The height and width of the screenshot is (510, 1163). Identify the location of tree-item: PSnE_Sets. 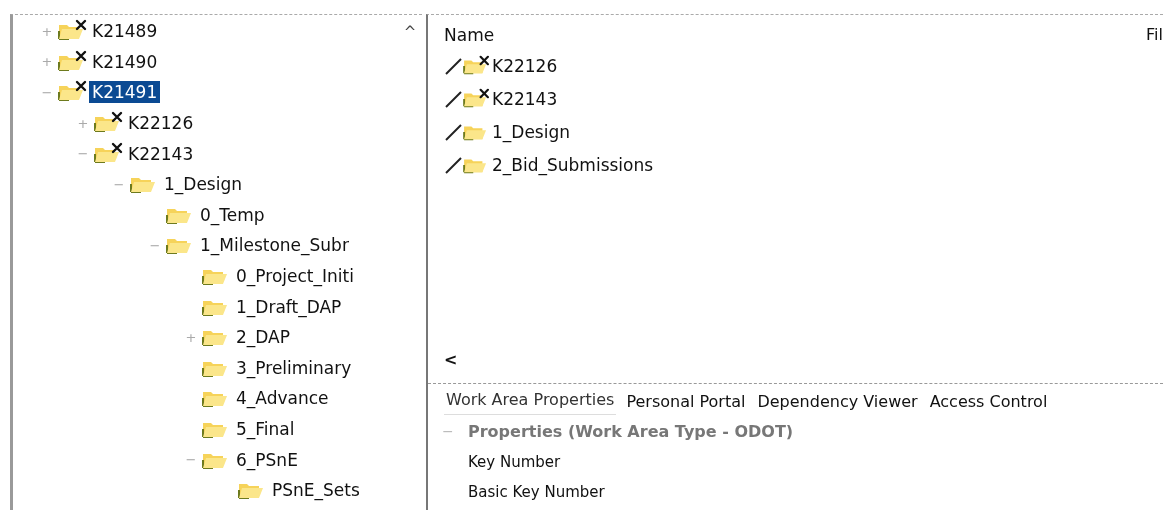
(316, 490).